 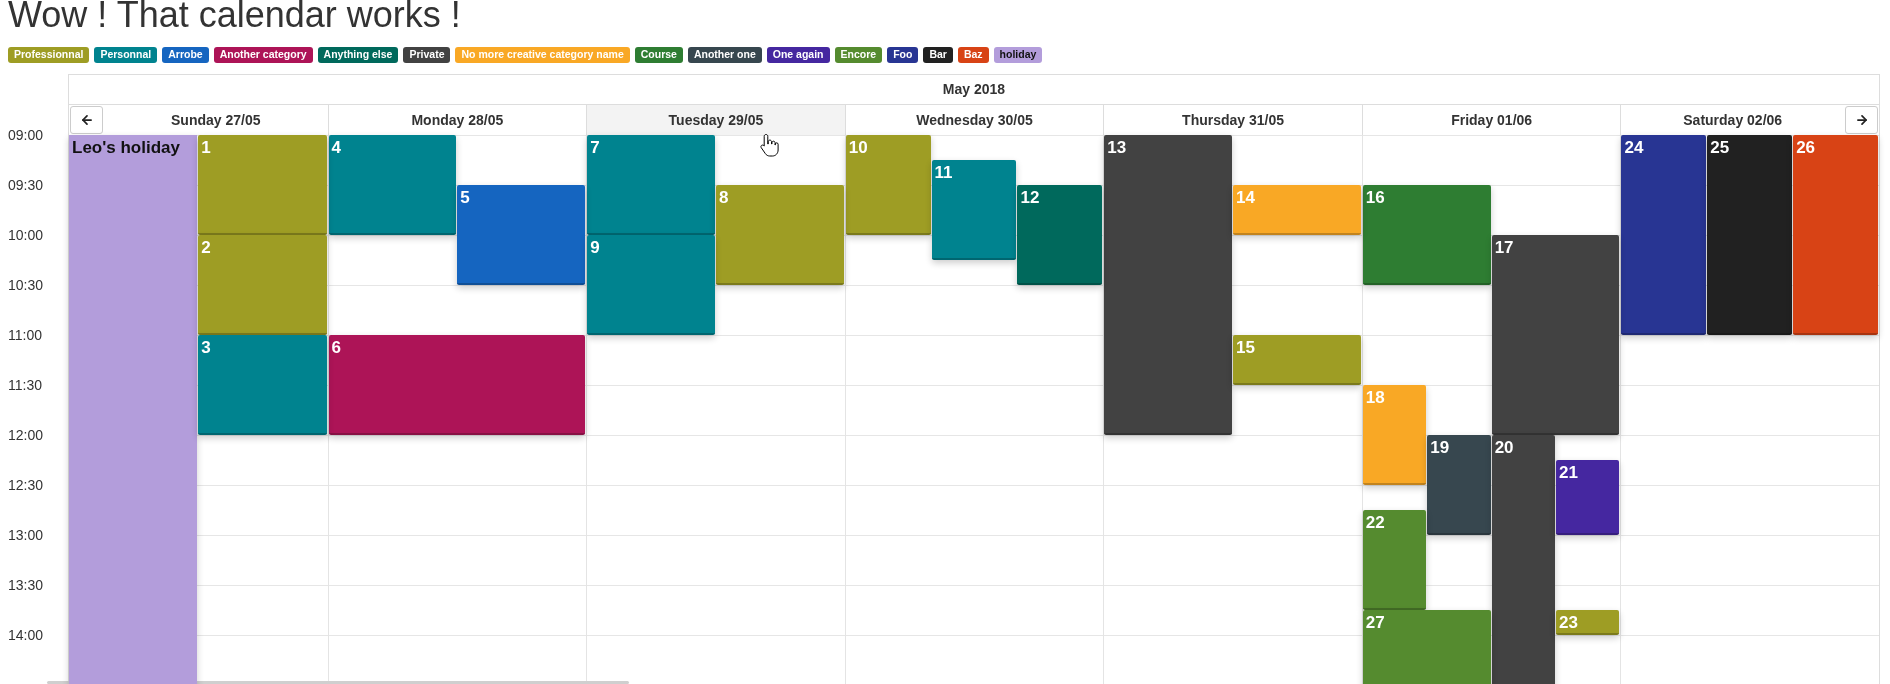 I want to click on day-header: Sunday 27/05, so click(x=216, y=120).